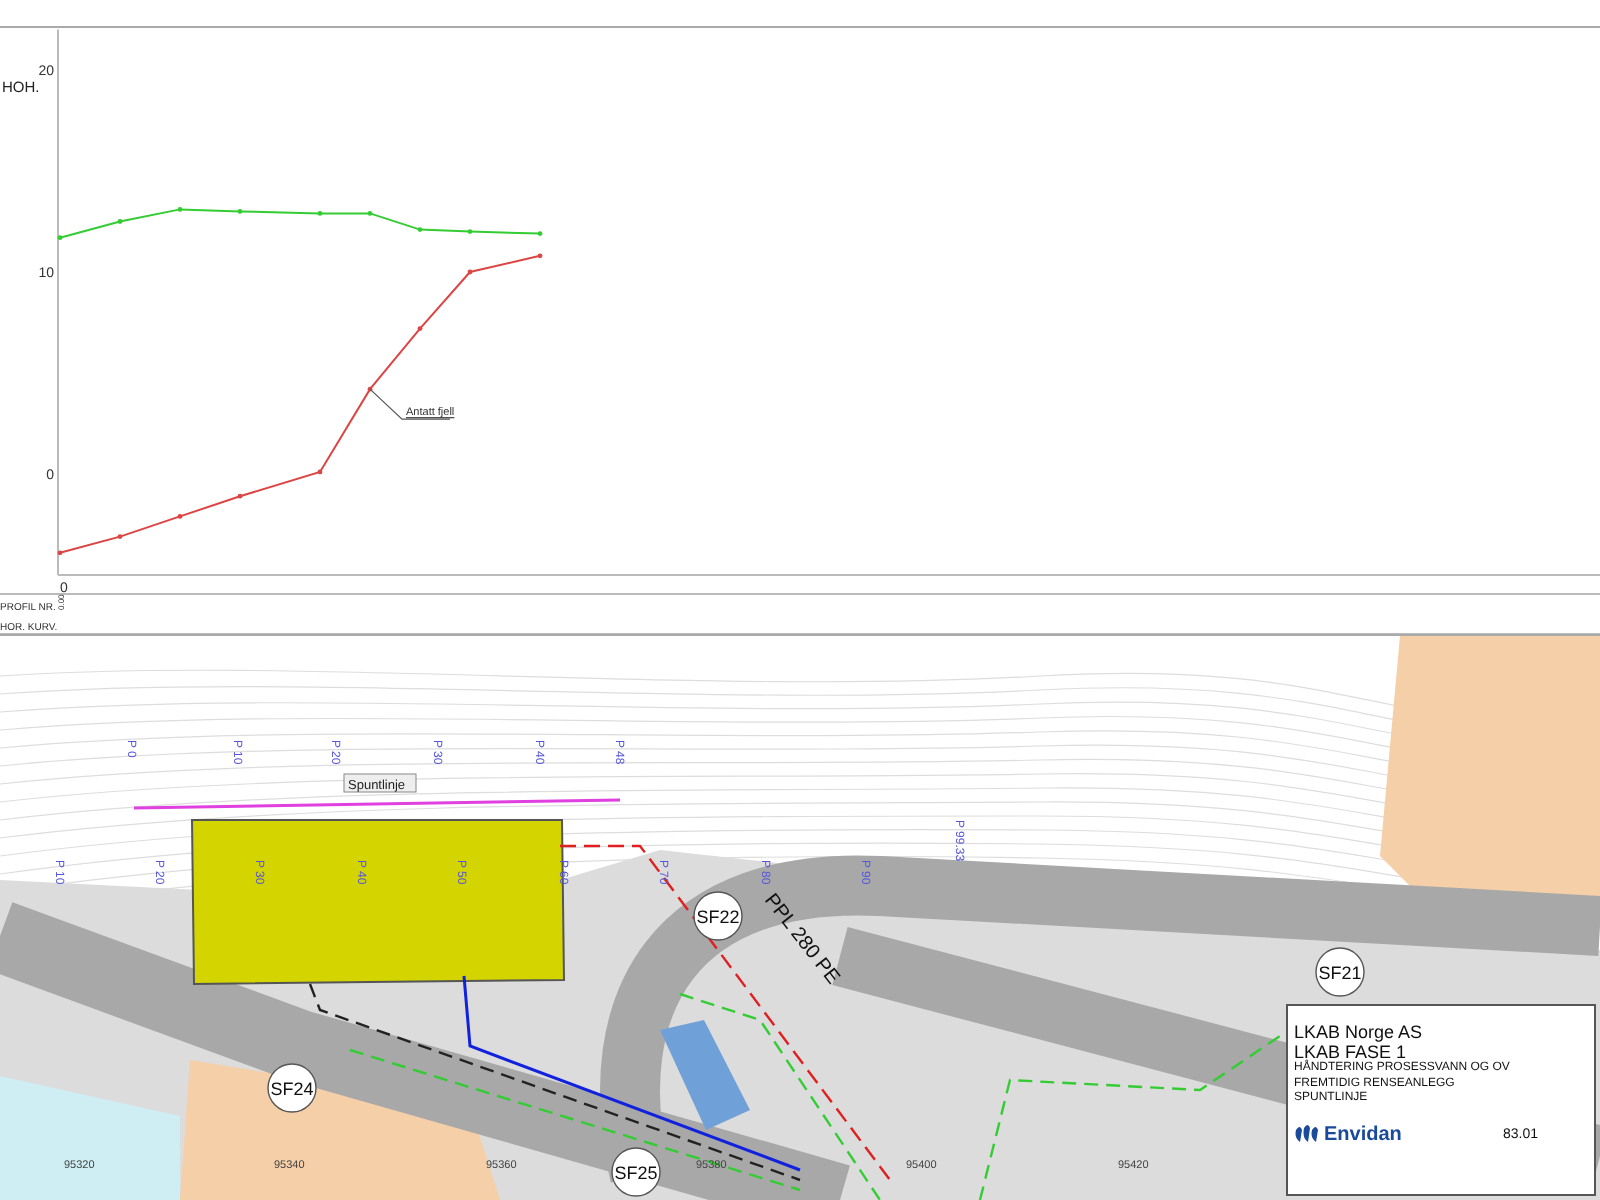  I want to click on drops-logo-icon, so click(1306, 1134).